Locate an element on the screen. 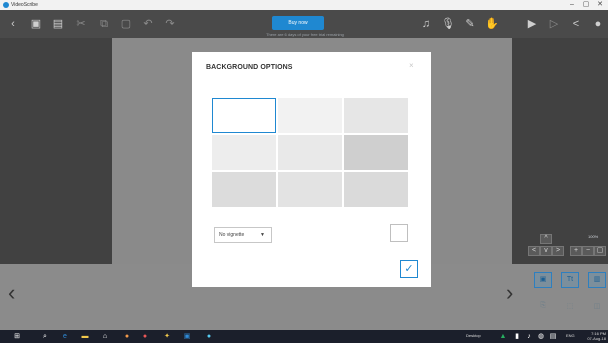 This screenshot has width=608, height=343. clock: 7:16 PM 07-Aug-18 is located at coordinates (594, 336).